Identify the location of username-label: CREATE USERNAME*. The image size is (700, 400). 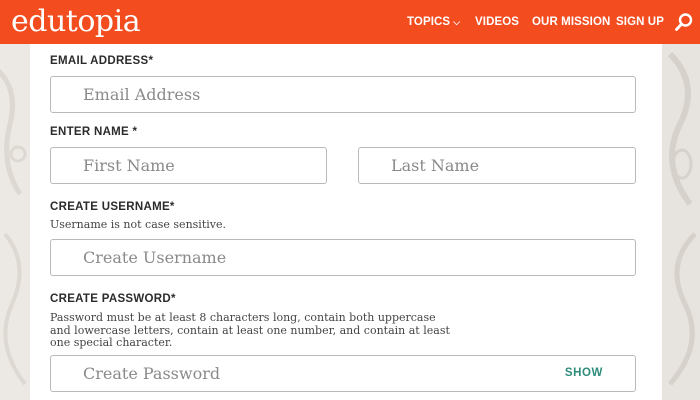
(112, 207).